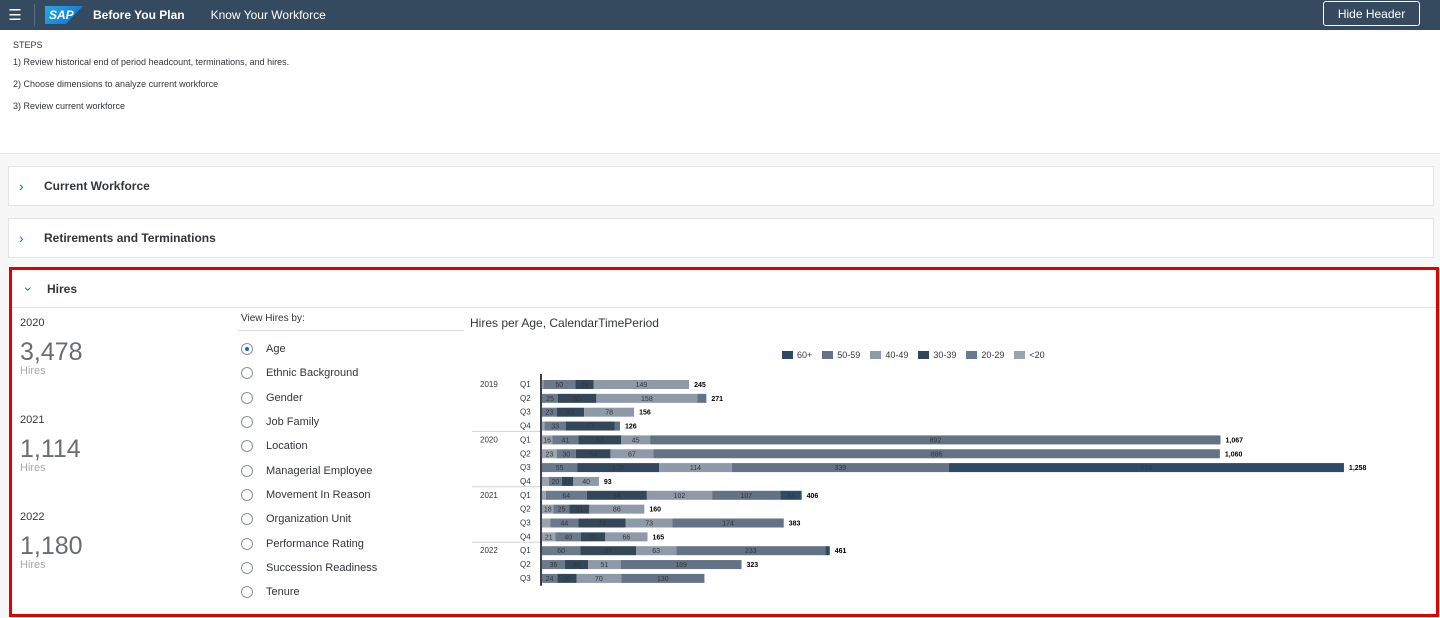 The width and height of the screenshot is (1440, 618). Describe the element at coordinates (602, 524) in the screenshot. I see `segment-value: 74` at that location.